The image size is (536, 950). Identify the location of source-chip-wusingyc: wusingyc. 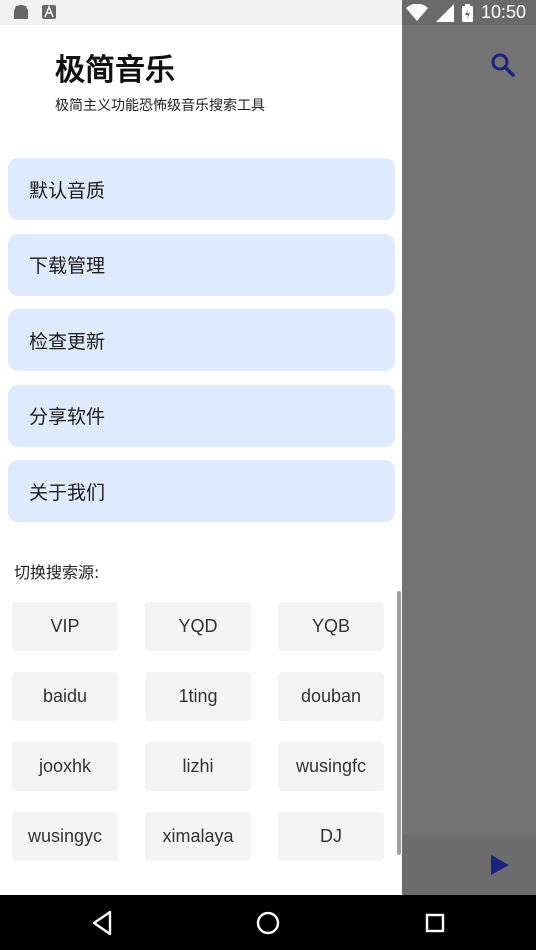
(65, 836).